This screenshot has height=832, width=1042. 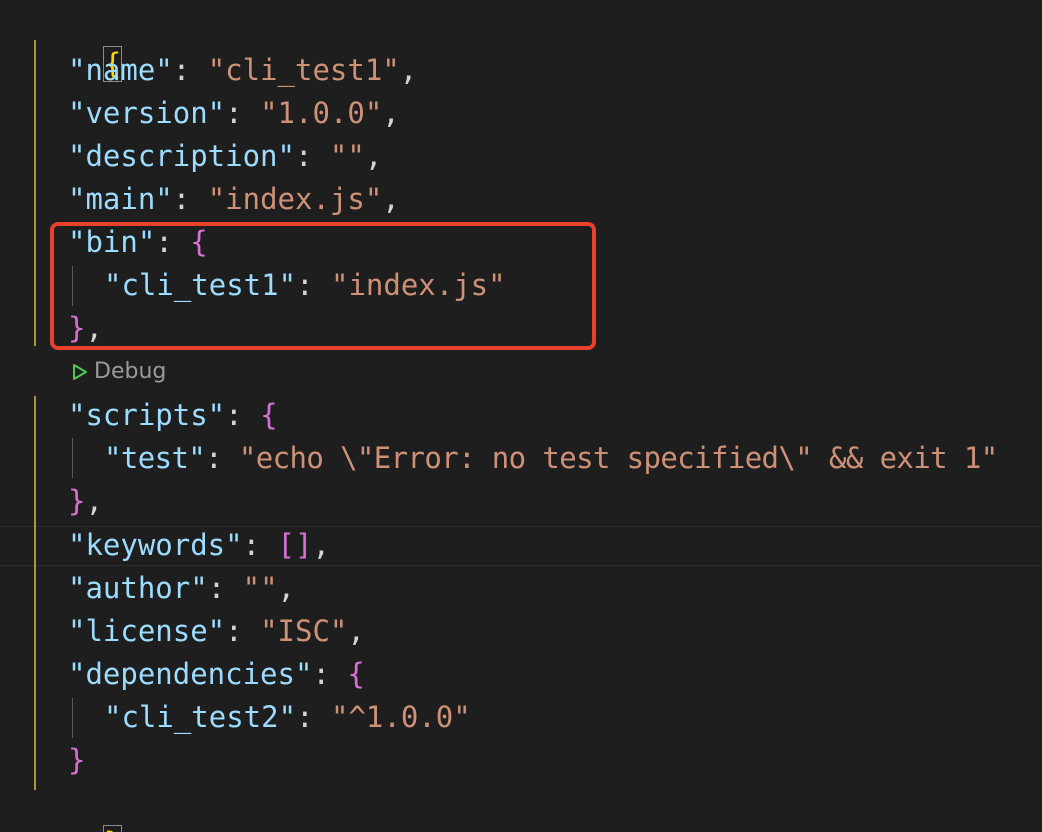 What do you see at coordinates (155, 545) in the screenshot?
I see `json-key: "keywords"` at bounding box center [155, 545].